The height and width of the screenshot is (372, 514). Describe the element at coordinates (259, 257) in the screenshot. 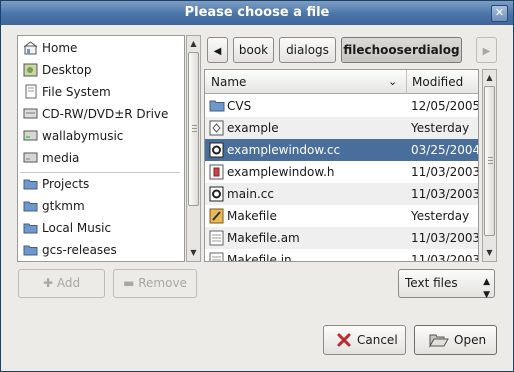

I see `file-name: Makefile.in` at that location.